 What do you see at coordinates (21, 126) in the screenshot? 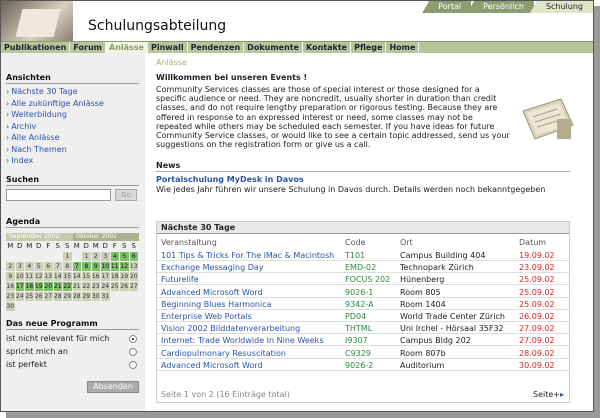
I see `sidebar-view-link: › Archiv` at bounding box center [21, 126].